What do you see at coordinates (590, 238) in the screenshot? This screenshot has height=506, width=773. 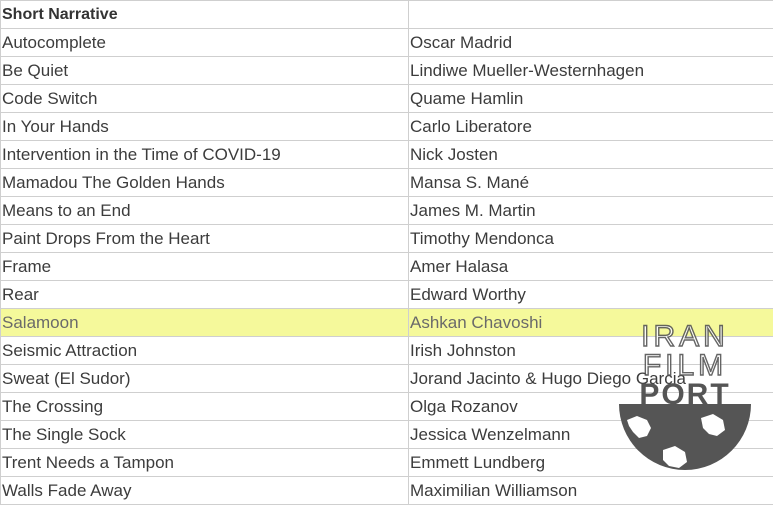 I see `director-cell: Timothy Mendonca` at bounding box center [590, 238].